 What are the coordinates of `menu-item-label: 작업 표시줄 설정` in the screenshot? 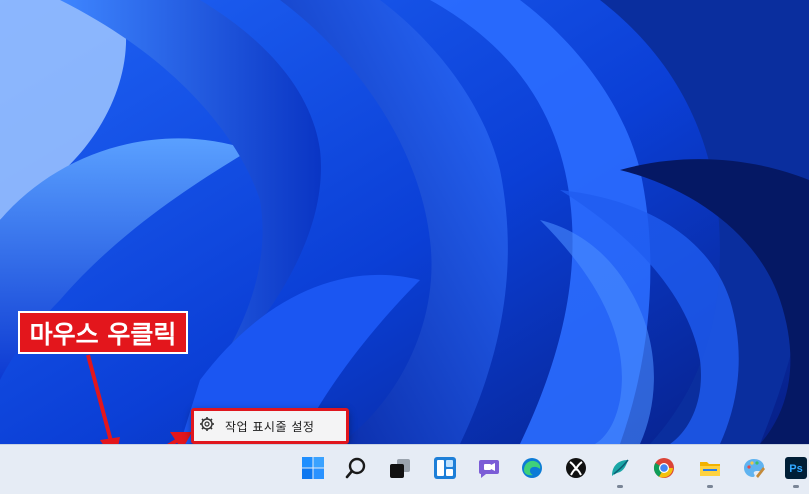 It's located at (270, 426).